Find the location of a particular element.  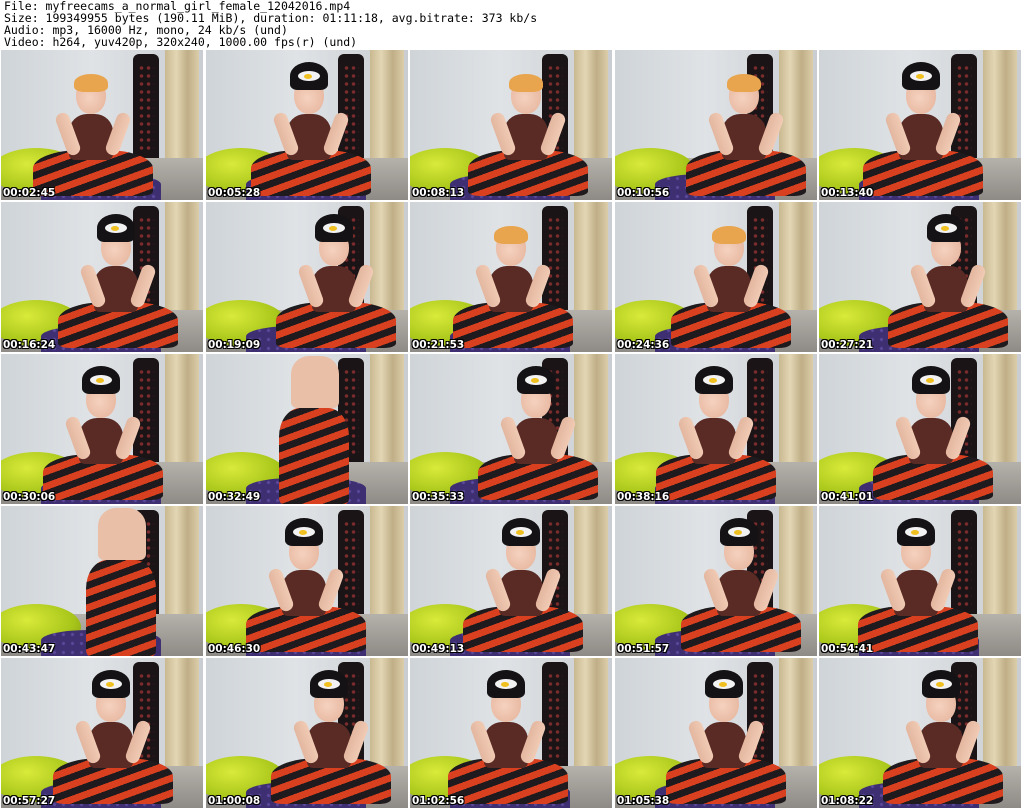

video-thumbnail: 00:05:28 is located at coordinates (307, 125).